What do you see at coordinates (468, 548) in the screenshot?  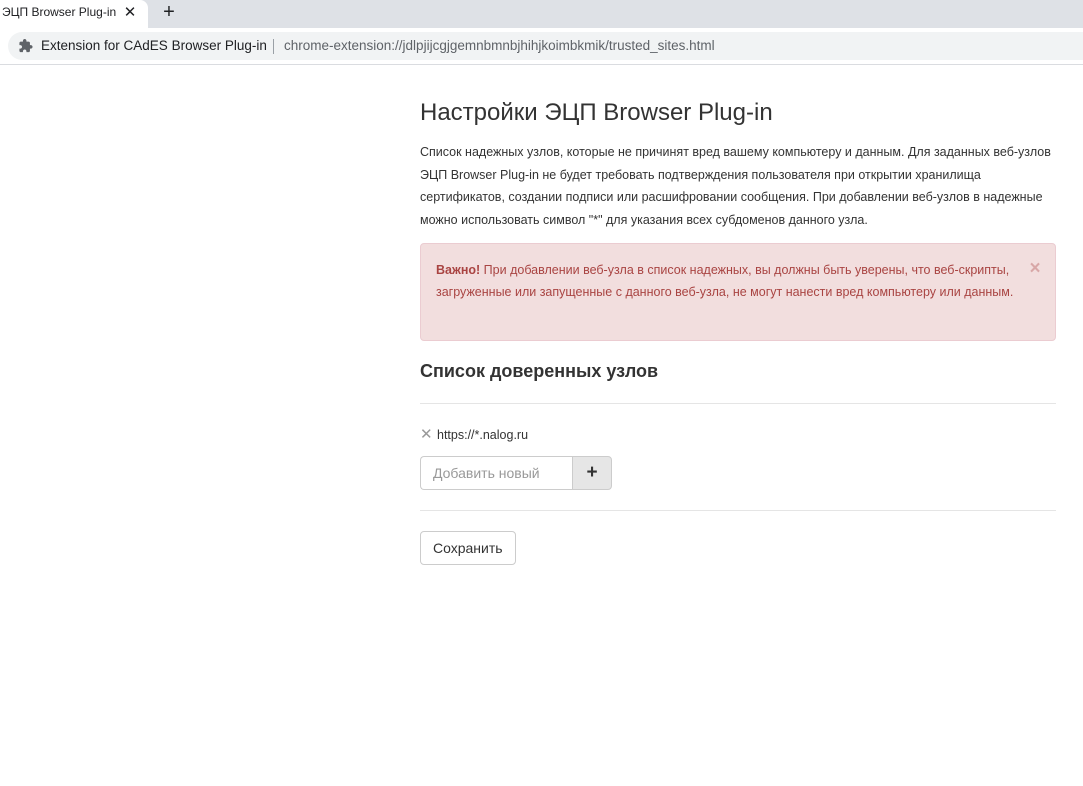 I see `save-button: Сохранить` at bounding box center [468, 548].